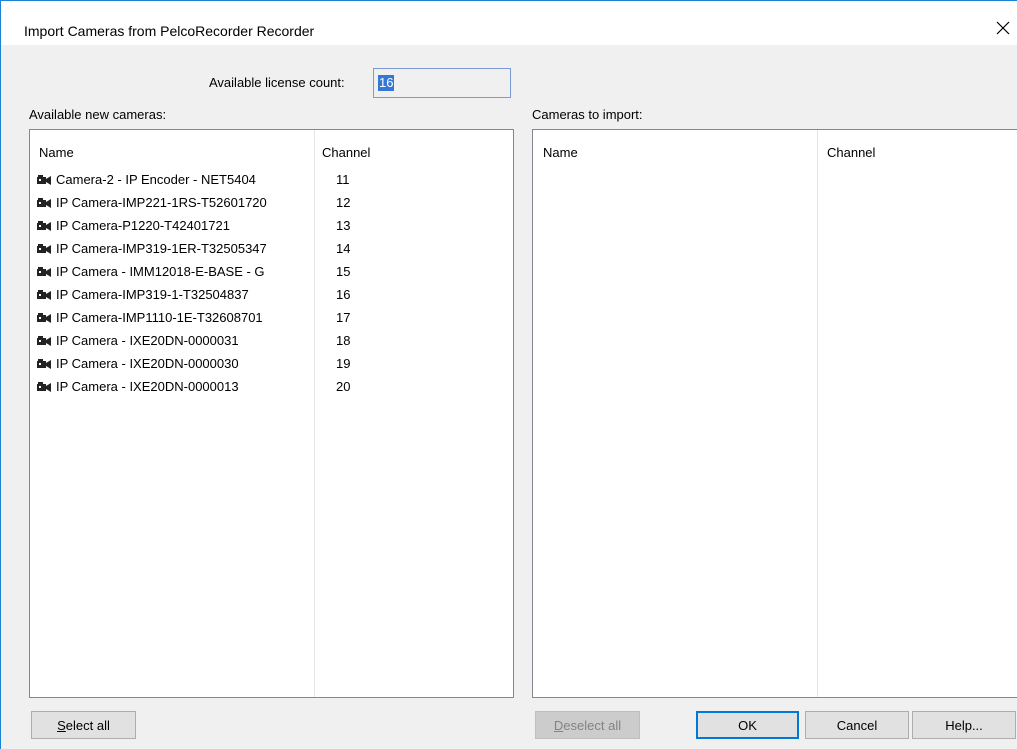 This screenshot has height=749, width=1017. I want to click on list-item: IP Camera-IMP221-1RS-T52601720 12, so click(271, 203).